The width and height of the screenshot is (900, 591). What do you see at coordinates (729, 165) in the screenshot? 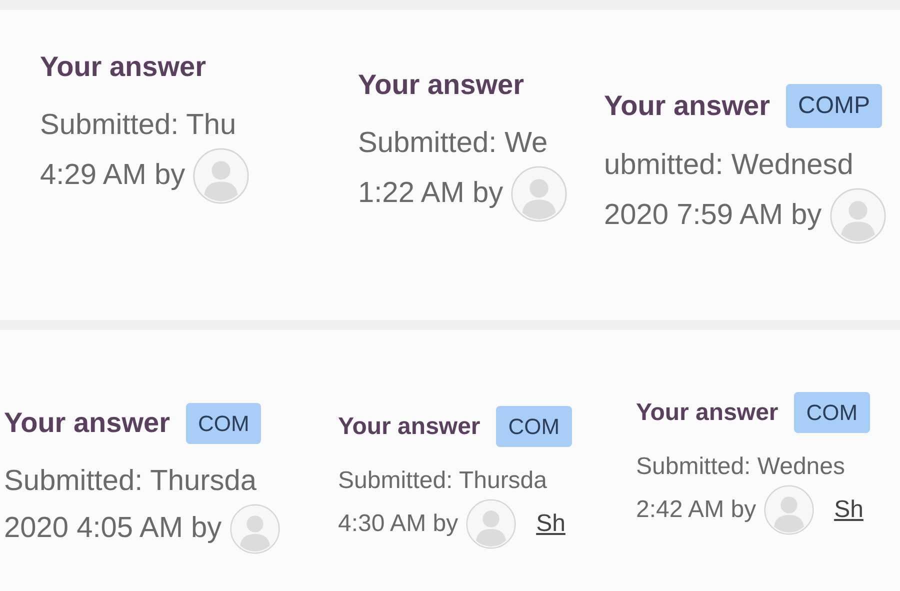
I see `submitted-date: ubmitted: Wednesd` at bounding box center [729, 165].